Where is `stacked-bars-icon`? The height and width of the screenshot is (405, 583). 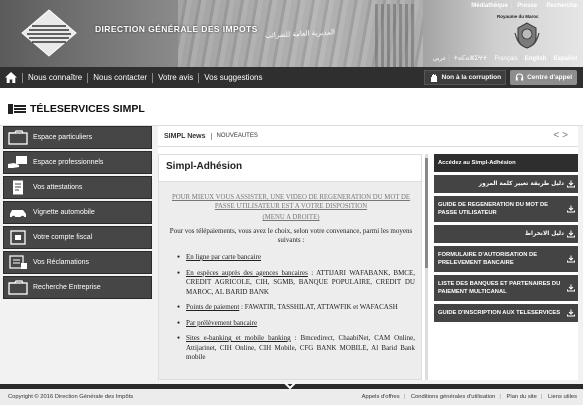
stacked-bars-icon is located at coordinates (17, 109).